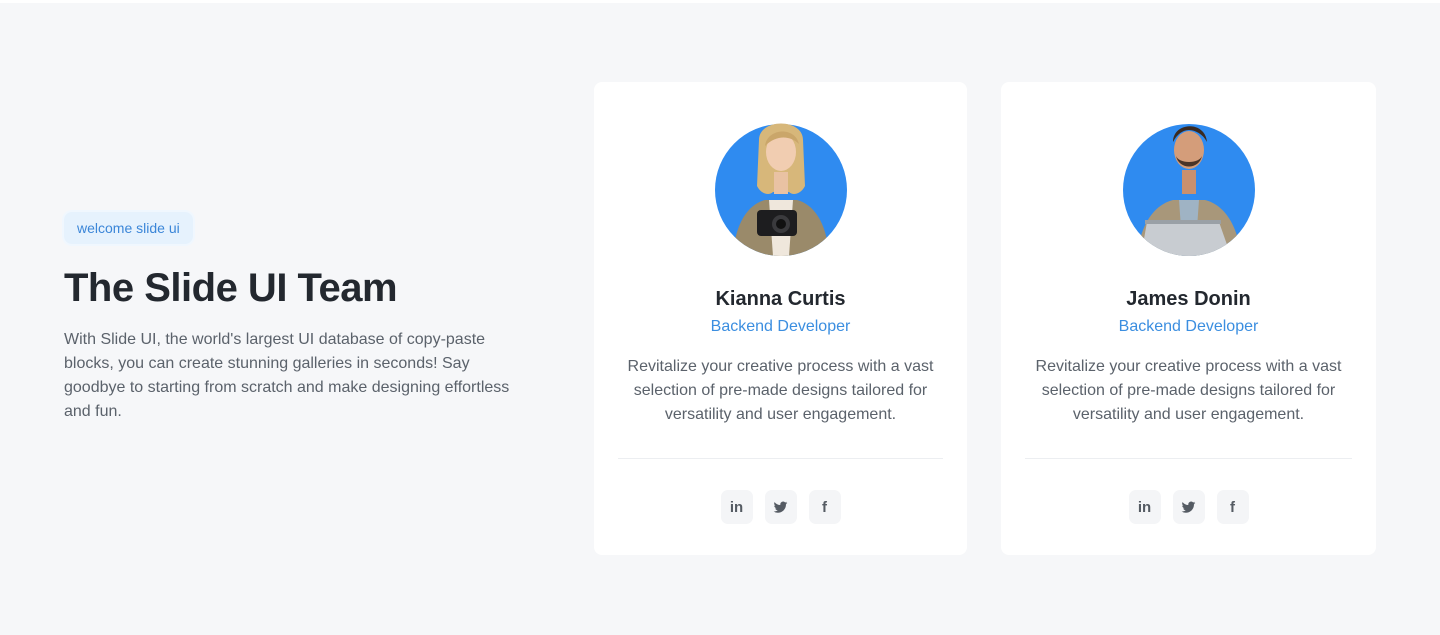 This screenshot has width=1440, height=635. What do you see at coordinates (1188, 299) in the screenshot?
I see `member-name: James Donin` at bounding box center [1188, 299].